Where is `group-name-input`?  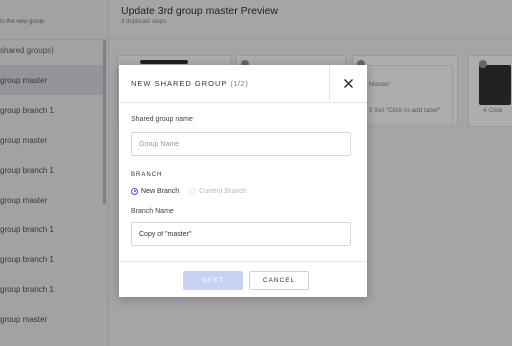 group-name-input is located at coordinates (241, 144).